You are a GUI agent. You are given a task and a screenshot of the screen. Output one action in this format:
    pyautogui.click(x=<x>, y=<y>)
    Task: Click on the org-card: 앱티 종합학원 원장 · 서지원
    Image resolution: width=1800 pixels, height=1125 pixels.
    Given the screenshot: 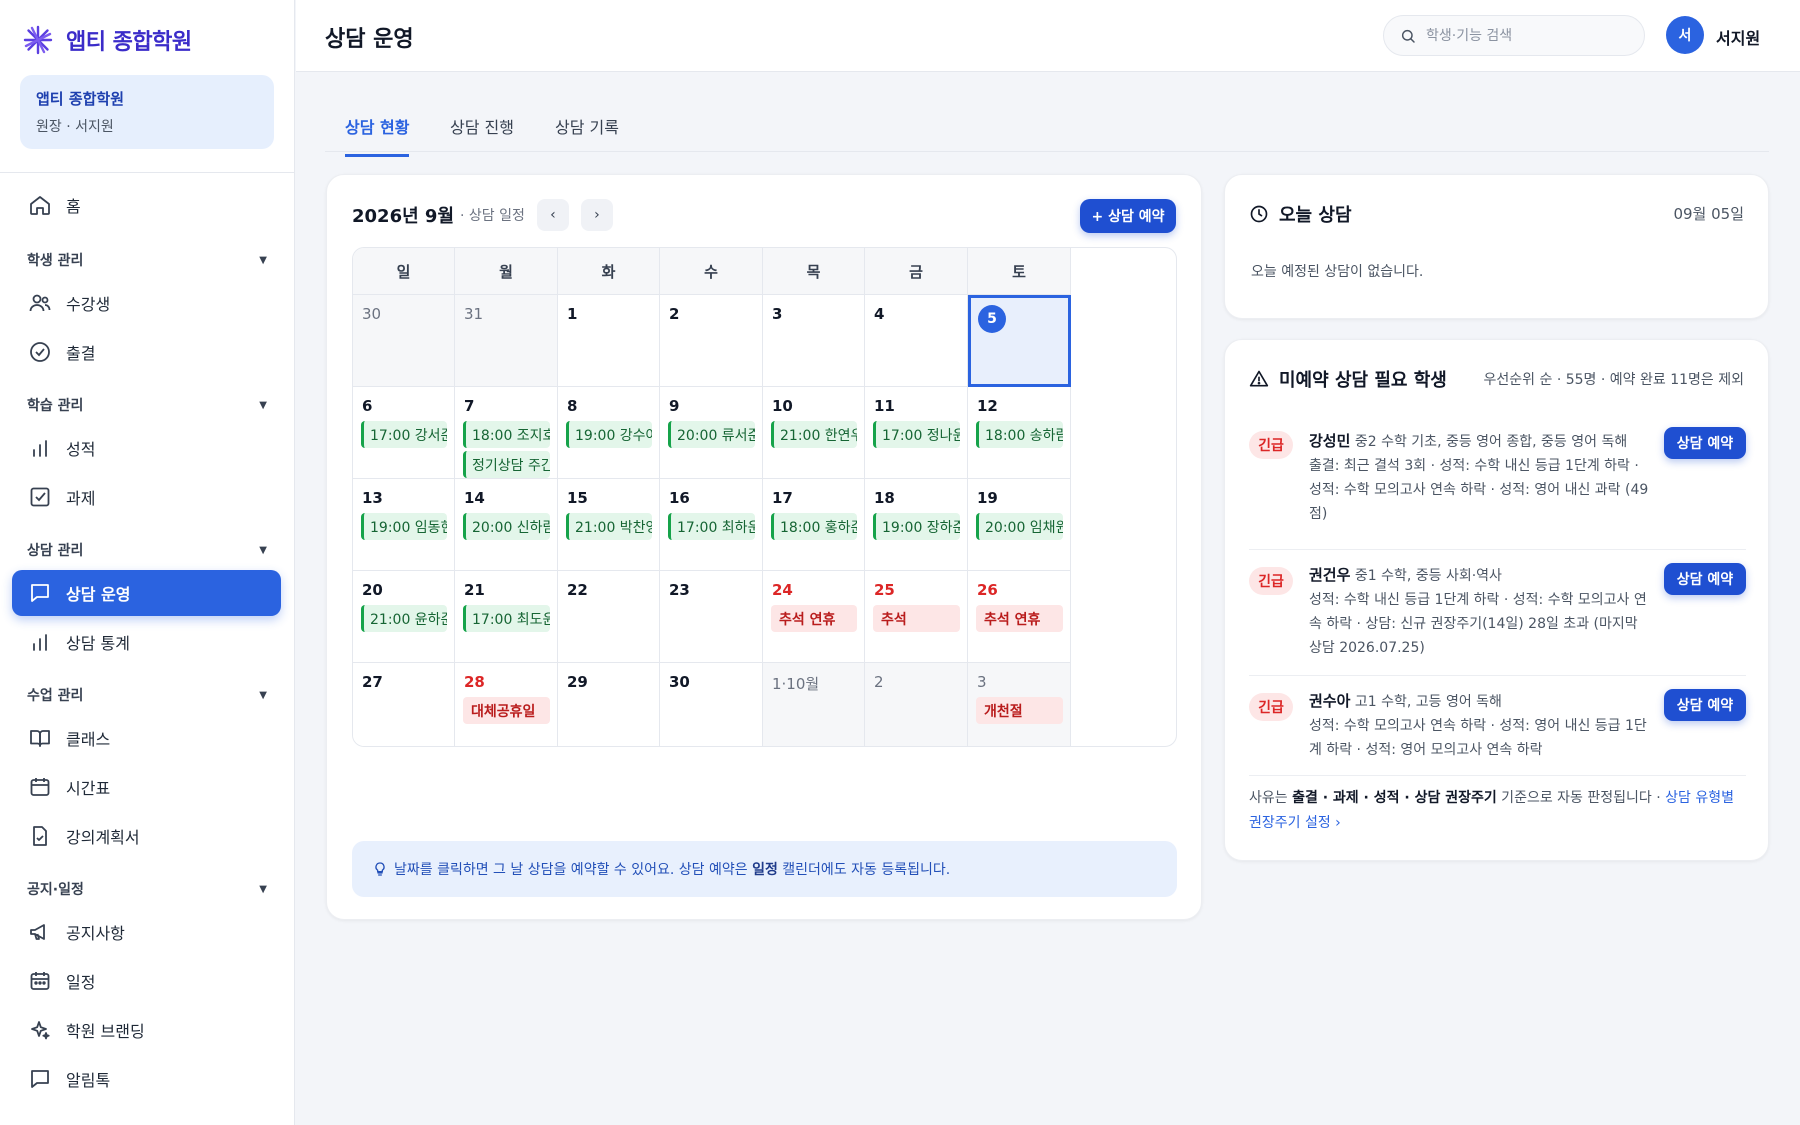 What is the action you would take?
    pyautogui.click(x=147, y=112)
    